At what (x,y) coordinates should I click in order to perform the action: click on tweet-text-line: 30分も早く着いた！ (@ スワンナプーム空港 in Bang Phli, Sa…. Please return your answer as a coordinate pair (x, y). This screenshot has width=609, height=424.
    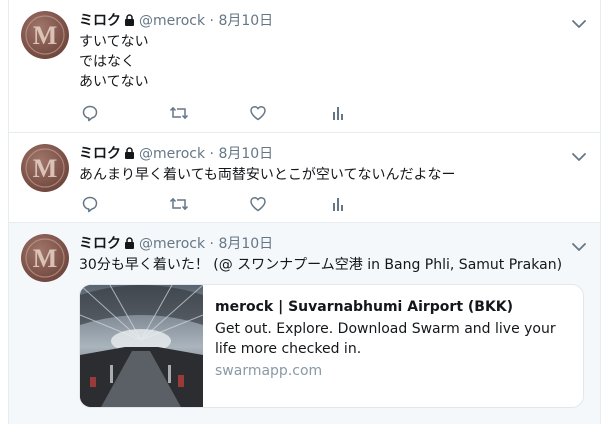
    Looking at the image, I should click on (321, 265).